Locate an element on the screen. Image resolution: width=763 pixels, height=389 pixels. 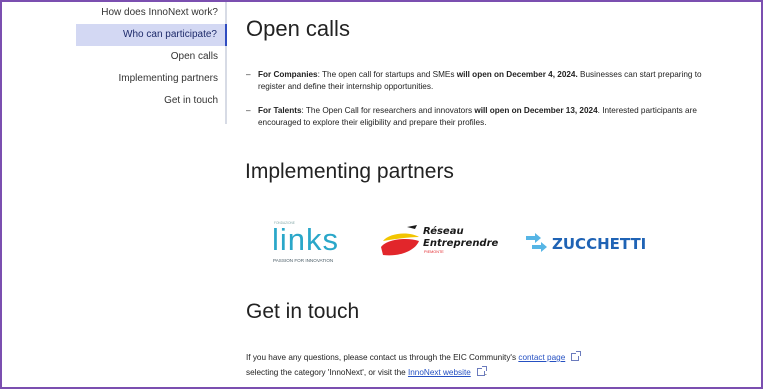
call-date: will open on December 13, 2024 is located at coordinates (536, 110).